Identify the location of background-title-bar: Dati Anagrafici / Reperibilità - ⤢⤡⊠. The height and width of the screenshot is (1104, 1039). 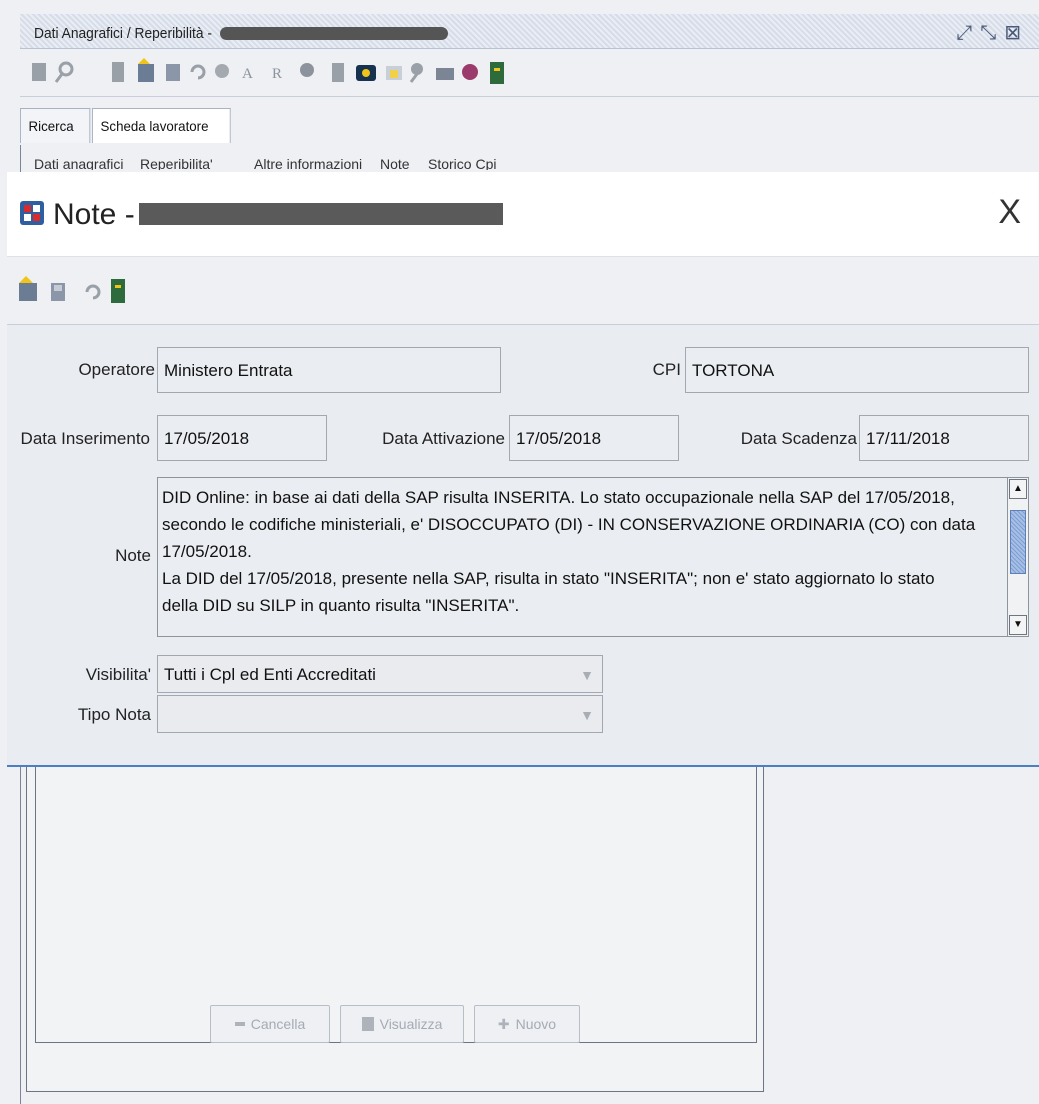
(529, 31).